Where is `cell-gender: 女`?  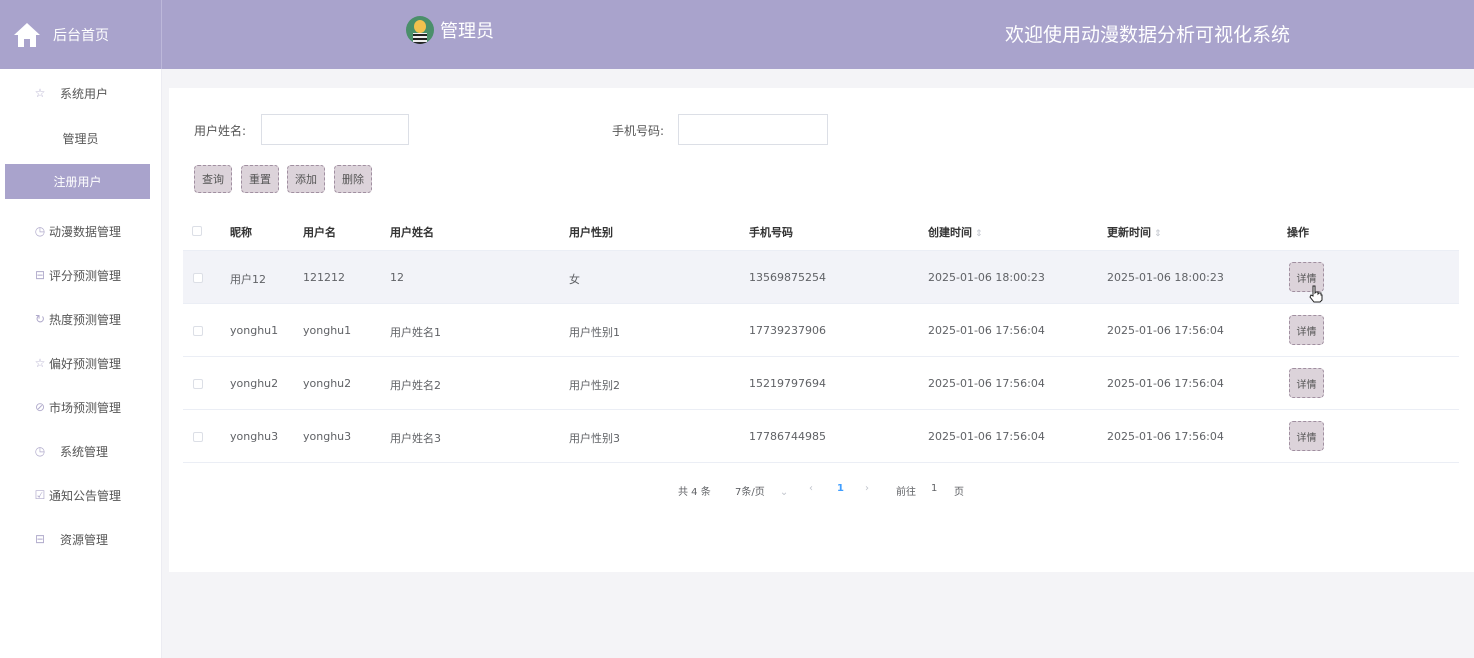 cell-gender: 女 is located at coordinates (574, 279).